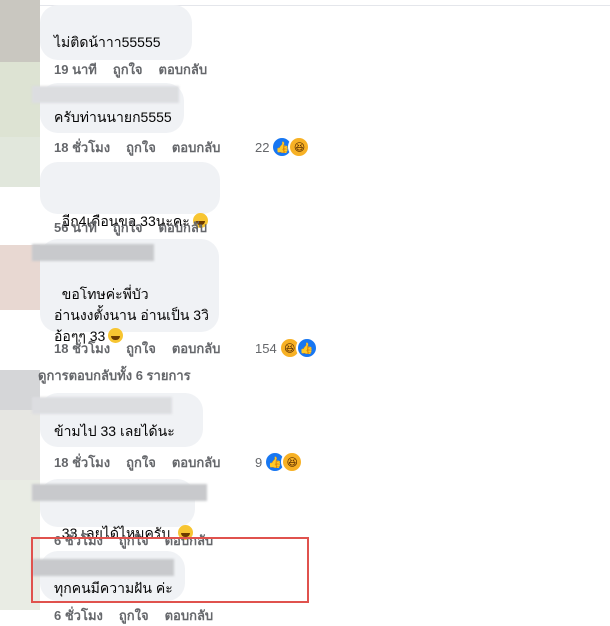 This screenshot has height=626, width=610. Describe the element at coordinates (170, 570) in the screenshot. I see `highlight-box` at that location.